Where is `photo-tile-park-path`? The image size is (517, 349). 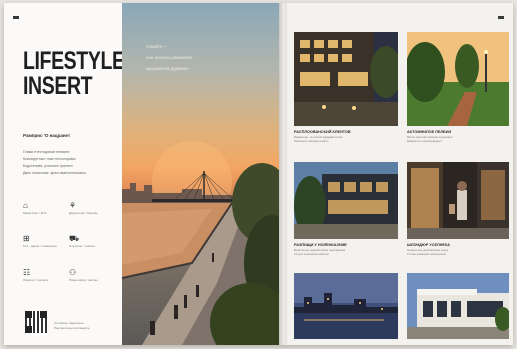 photo-tile-park-path is located at coordinates (458, 79).